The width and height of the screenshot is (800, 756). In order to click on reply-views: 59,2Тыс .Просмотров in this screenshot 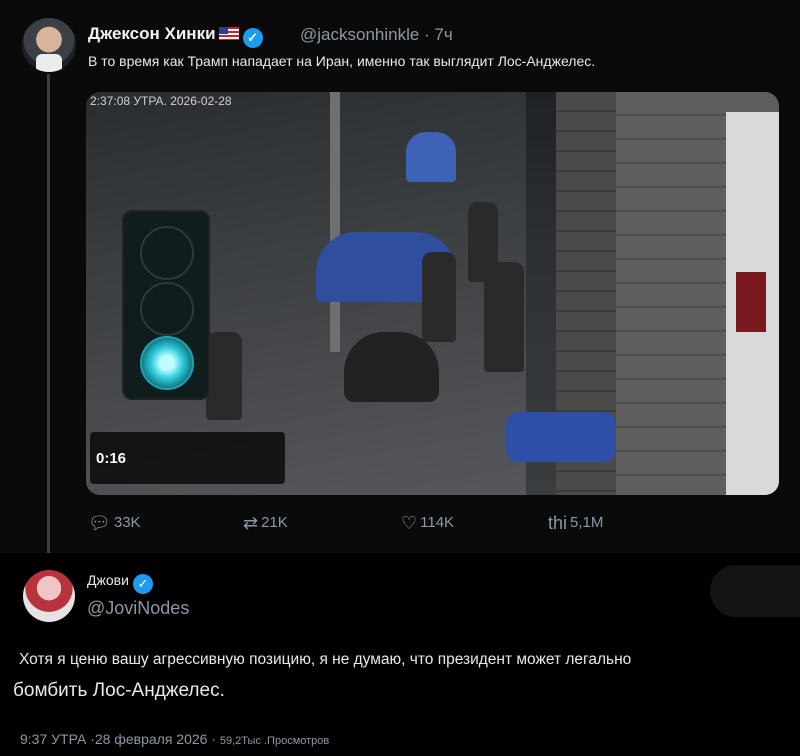, I will do `click(274, 741)`.